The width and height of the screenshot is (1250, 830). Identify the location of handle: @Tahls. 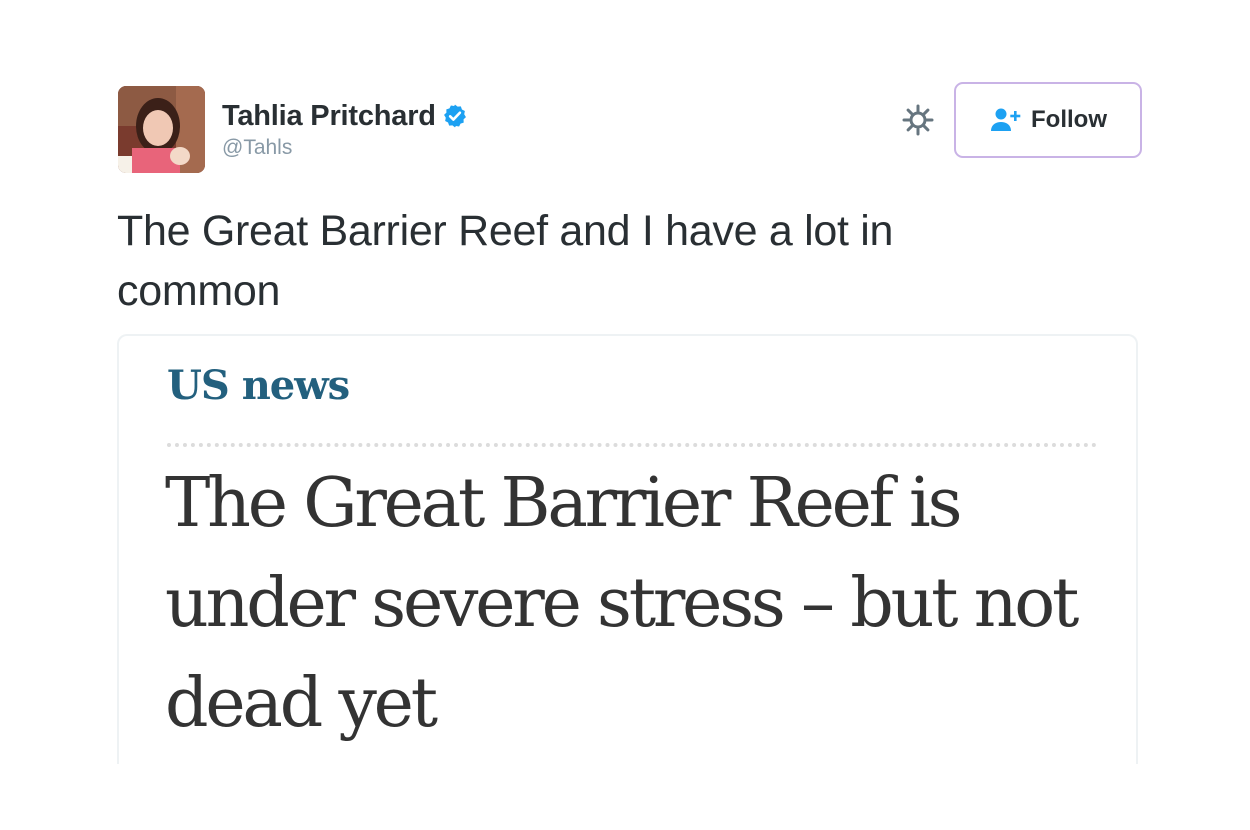
(345, 148).